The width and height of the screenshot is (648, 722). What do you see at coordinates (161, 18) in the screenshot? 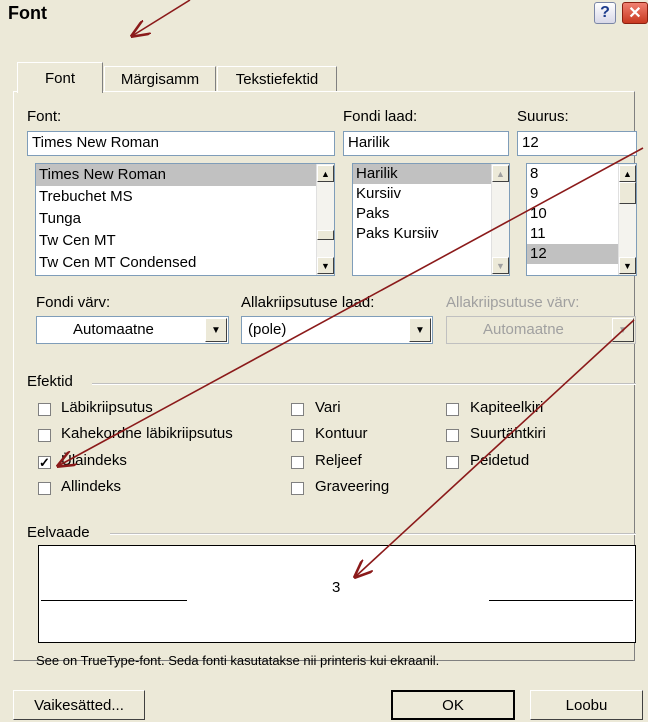
I see `annotation-arrow-title` at bounding box center [161, 18].